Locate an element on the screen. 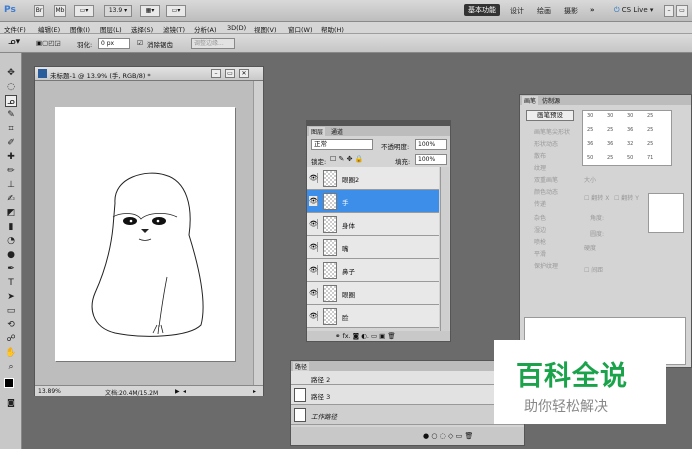 The image size is (692, 449). brush-option: 形状动态 is located at coordinates (546, 143).